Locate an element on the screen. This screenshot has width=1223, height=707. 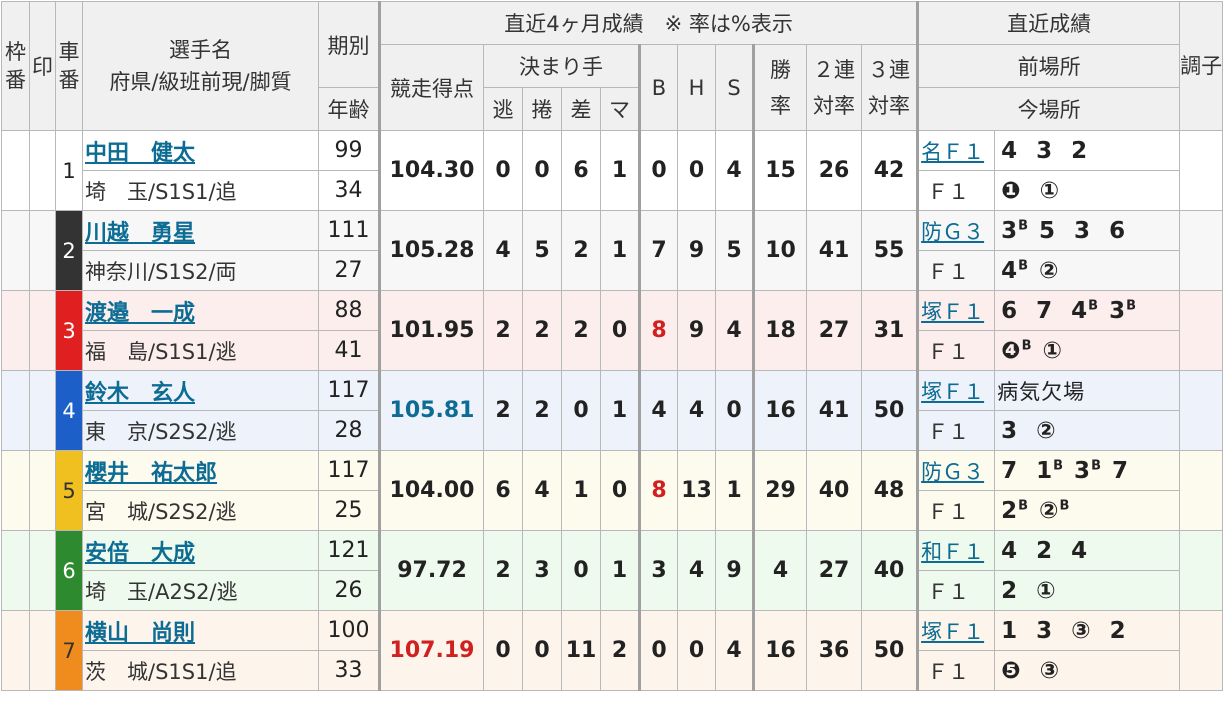
stat-h: 4 is located at coordinates (696, 570).